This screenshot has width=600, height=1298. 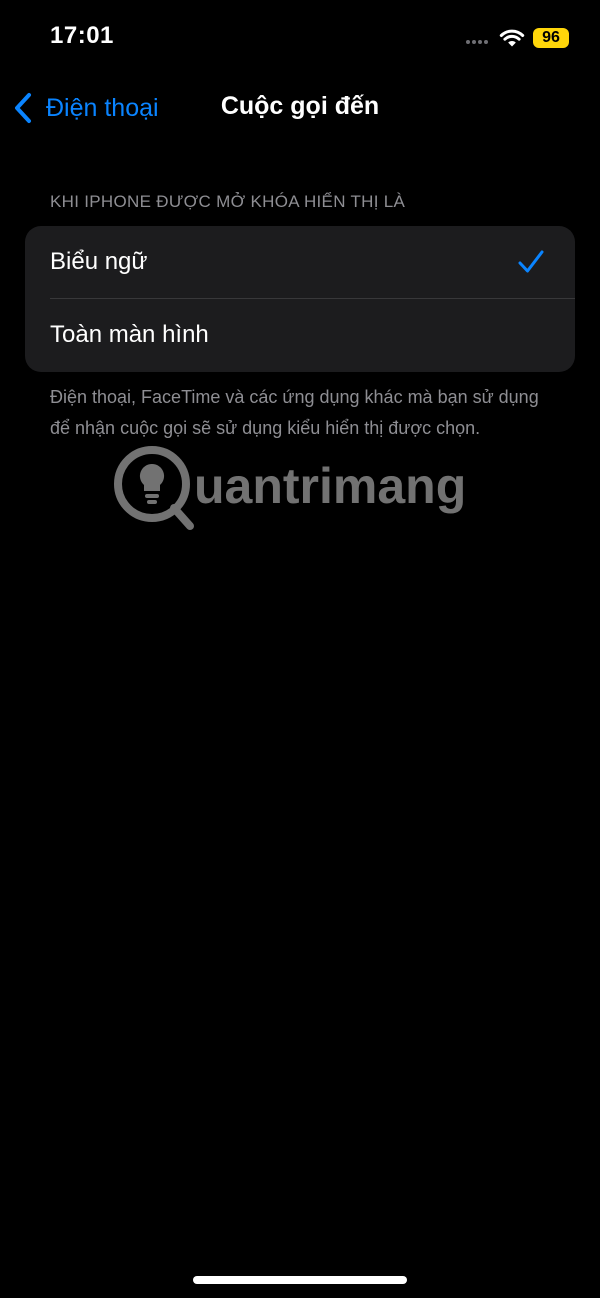 What do you see at coordinates (300, 335) in the screenshot?
I see `option-full-screen: Toàn màn hình` at bounding box center [300, 335].